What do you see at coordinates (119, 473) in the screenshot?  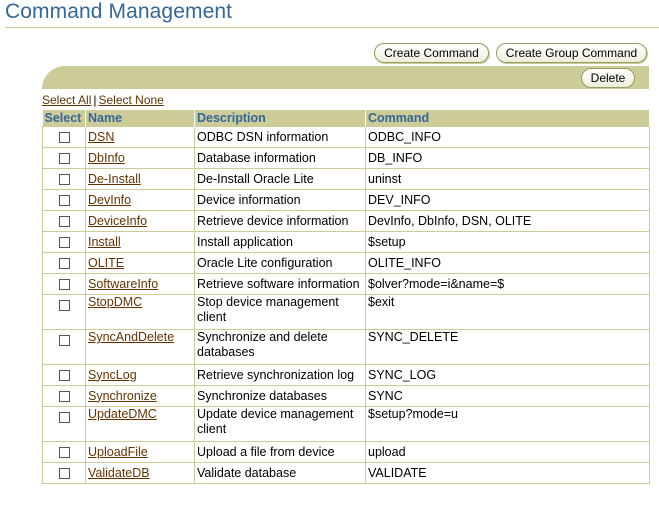 I see `command-name-link: ValidateDB` at bounding box center [119, 473].